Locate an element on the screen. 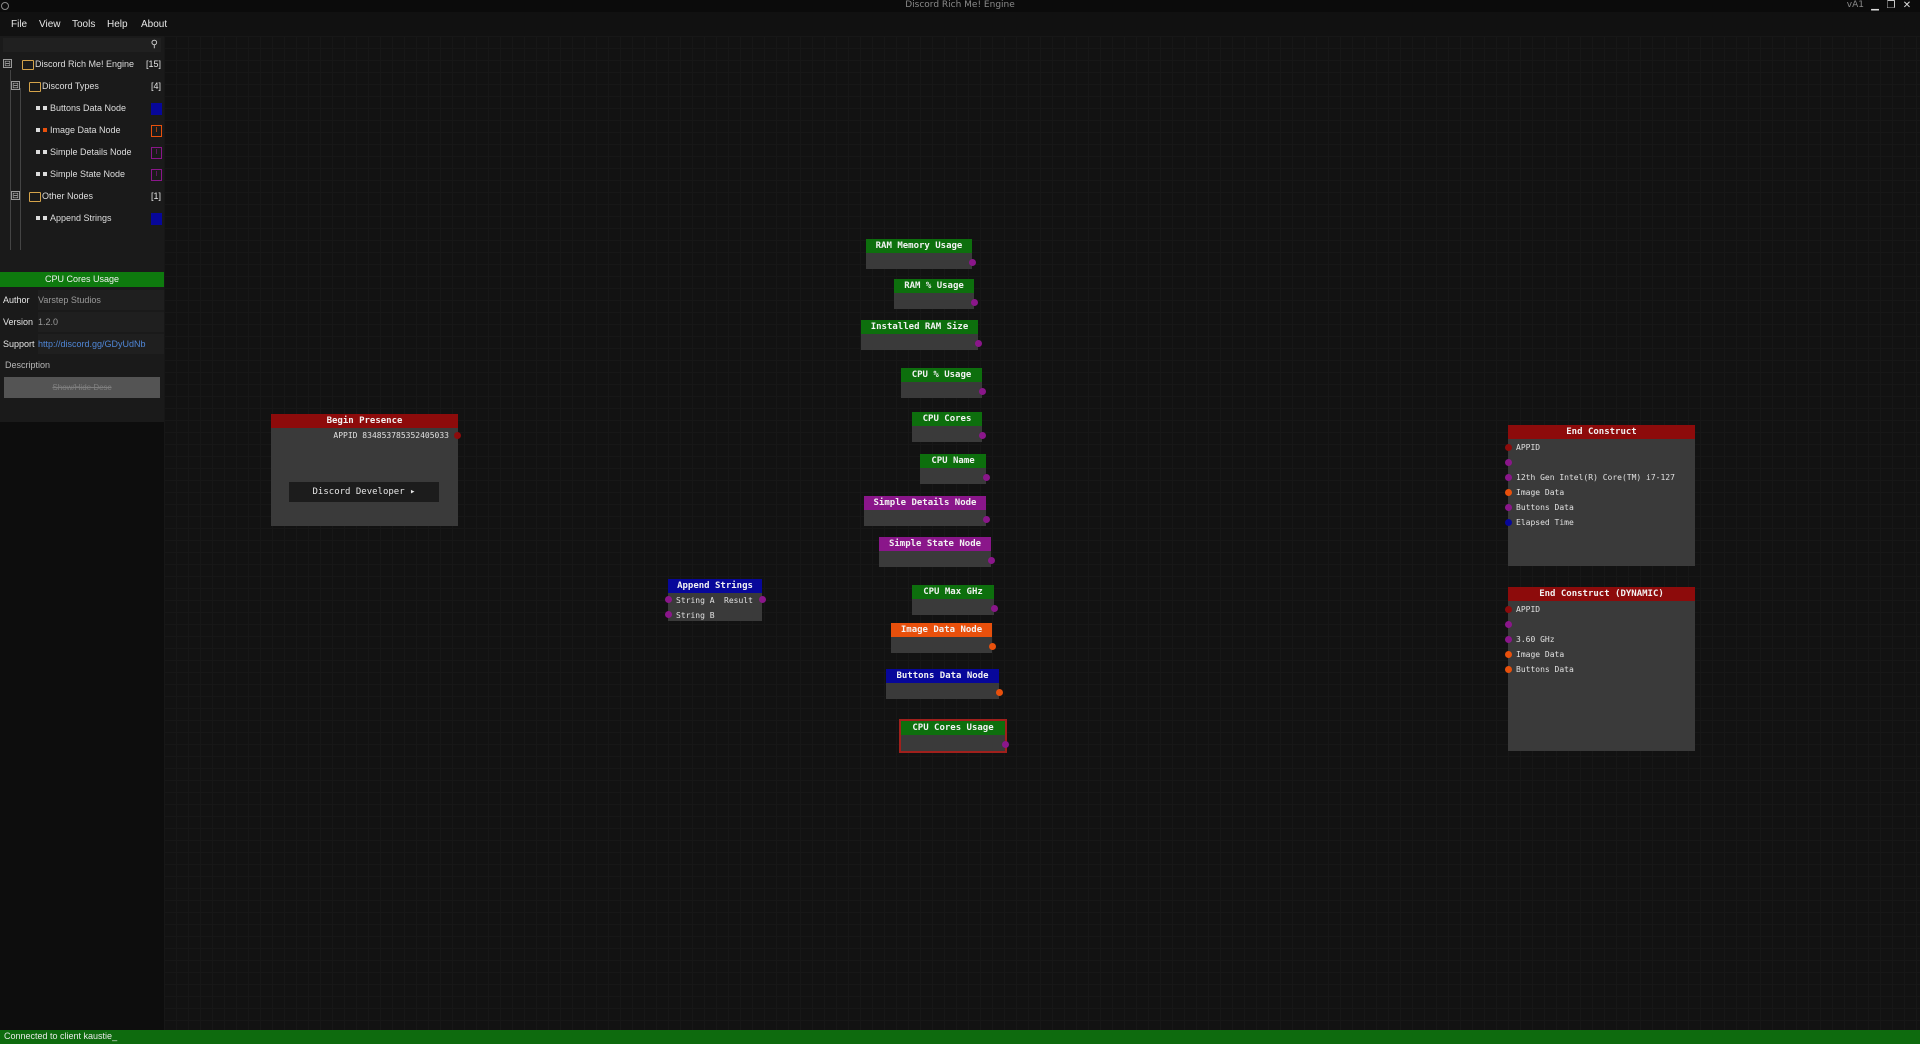  menu-view: View is located at coordinates (50, 24).